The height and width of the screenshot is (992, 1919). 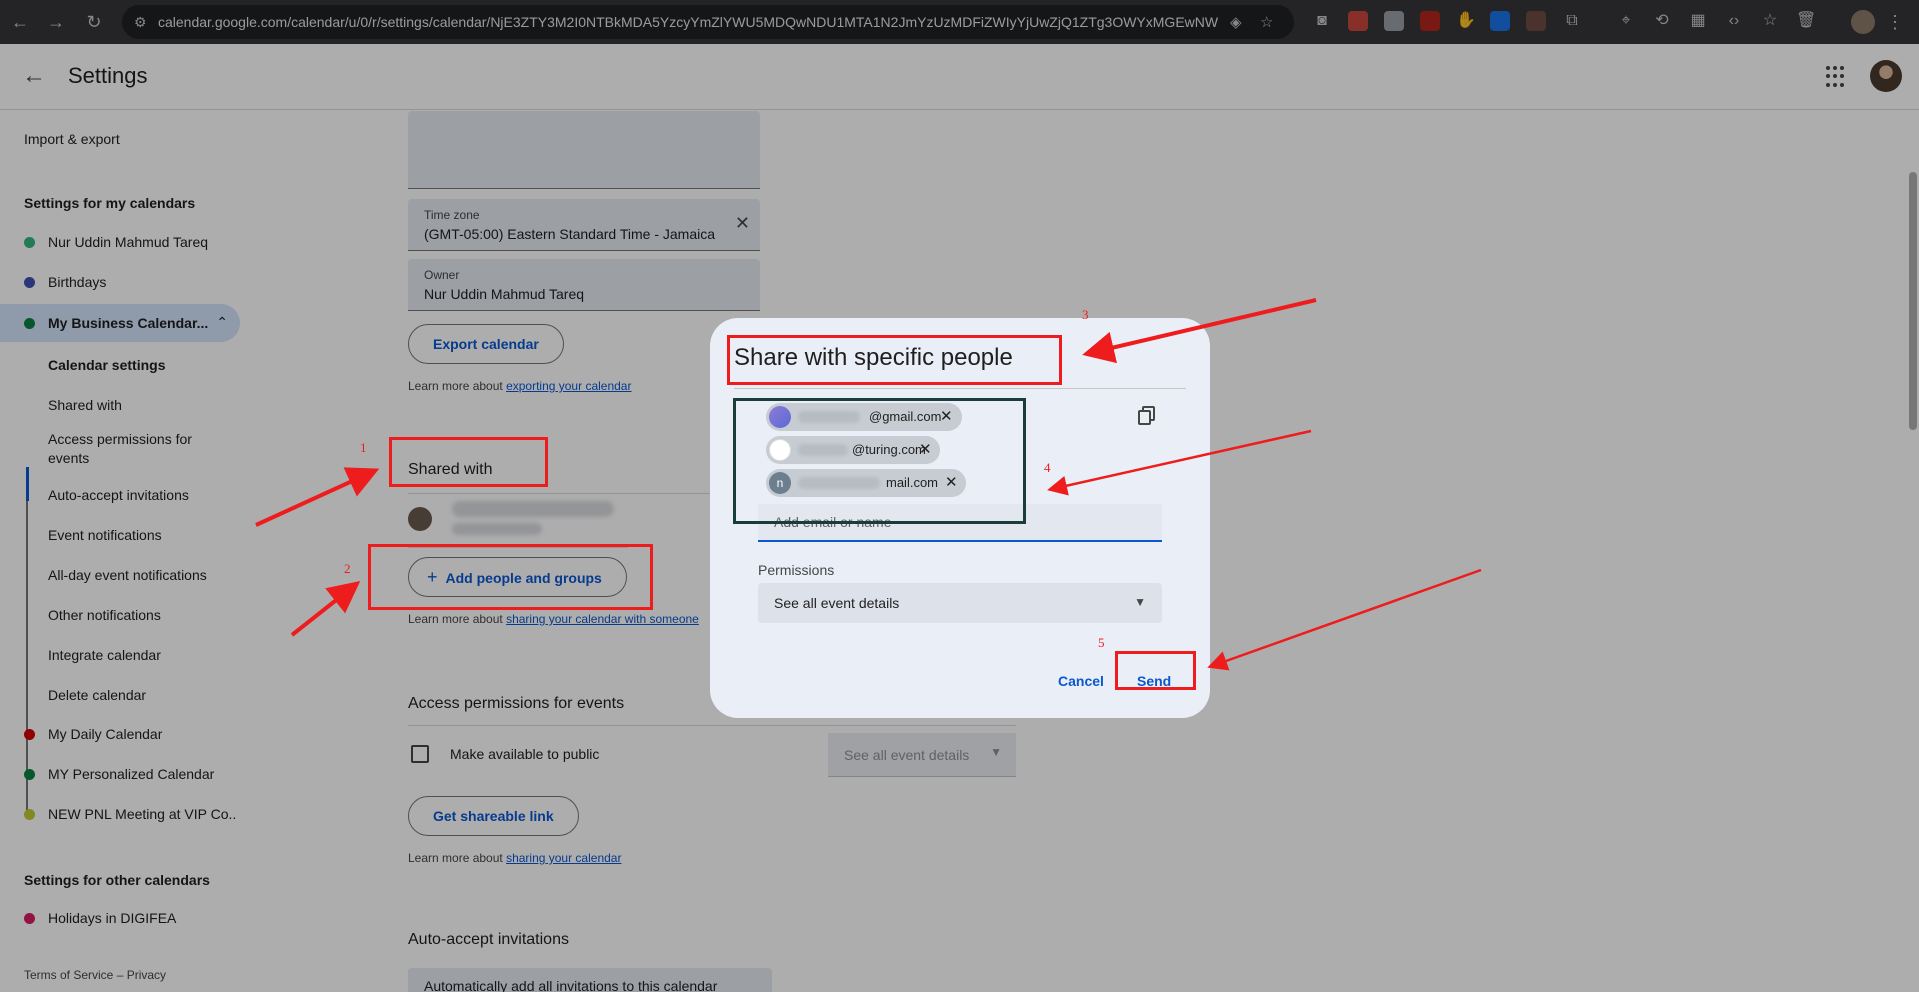 What do you see at coordinates (363, 447) in the screenshot?
I see `annotation-label-1: 1` at bounding box center [363, 447].